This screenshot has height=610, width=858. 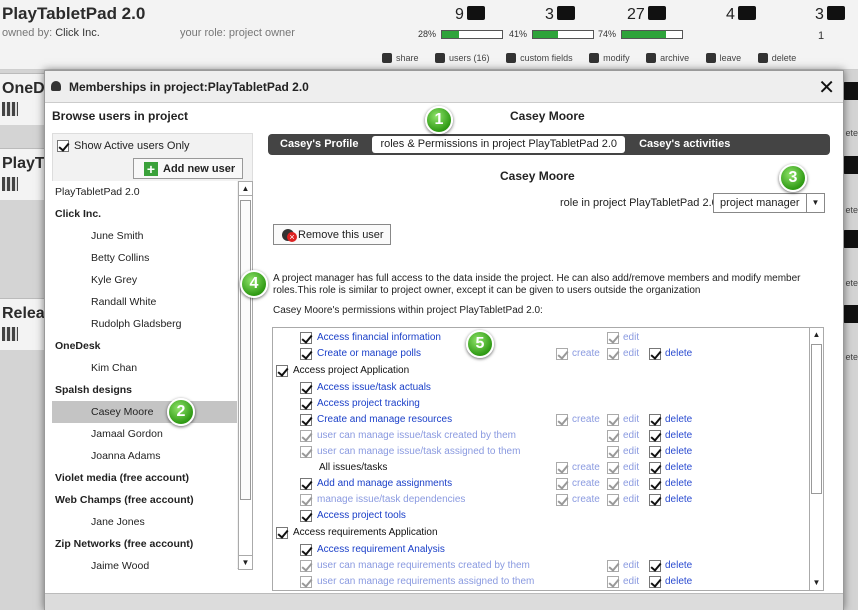 What do you see at coordinates (826, 87) in the screenshot?
I see `close-icon: ✕` at bounding box center [826, 87].